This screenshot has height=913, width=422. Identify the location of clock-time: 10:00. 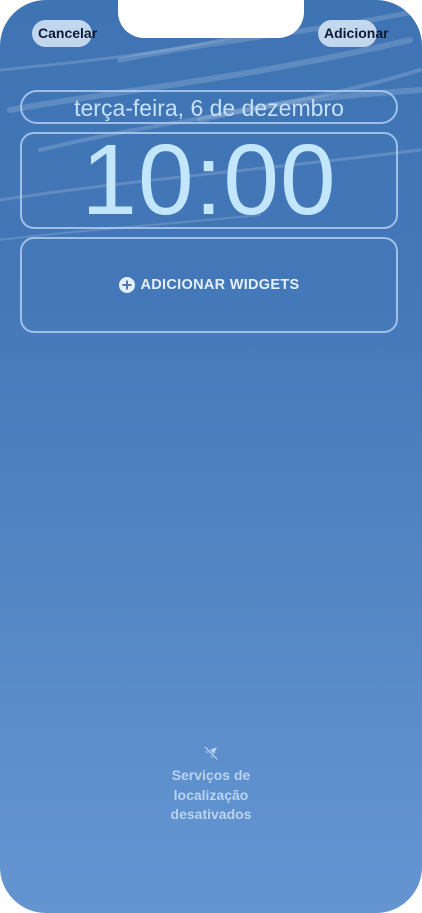
(209, 180).